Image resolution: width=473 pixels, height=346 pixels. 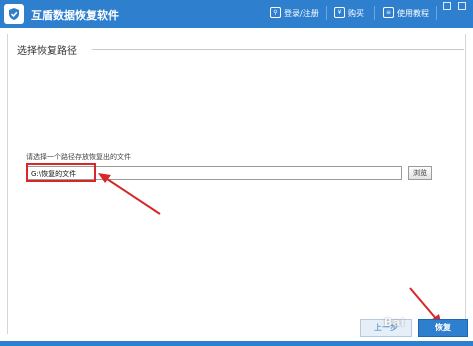 What do you see at coordinates (129, 194) in the screenshot?
I see `arrow-to-path` at bounding box center [129, 194].